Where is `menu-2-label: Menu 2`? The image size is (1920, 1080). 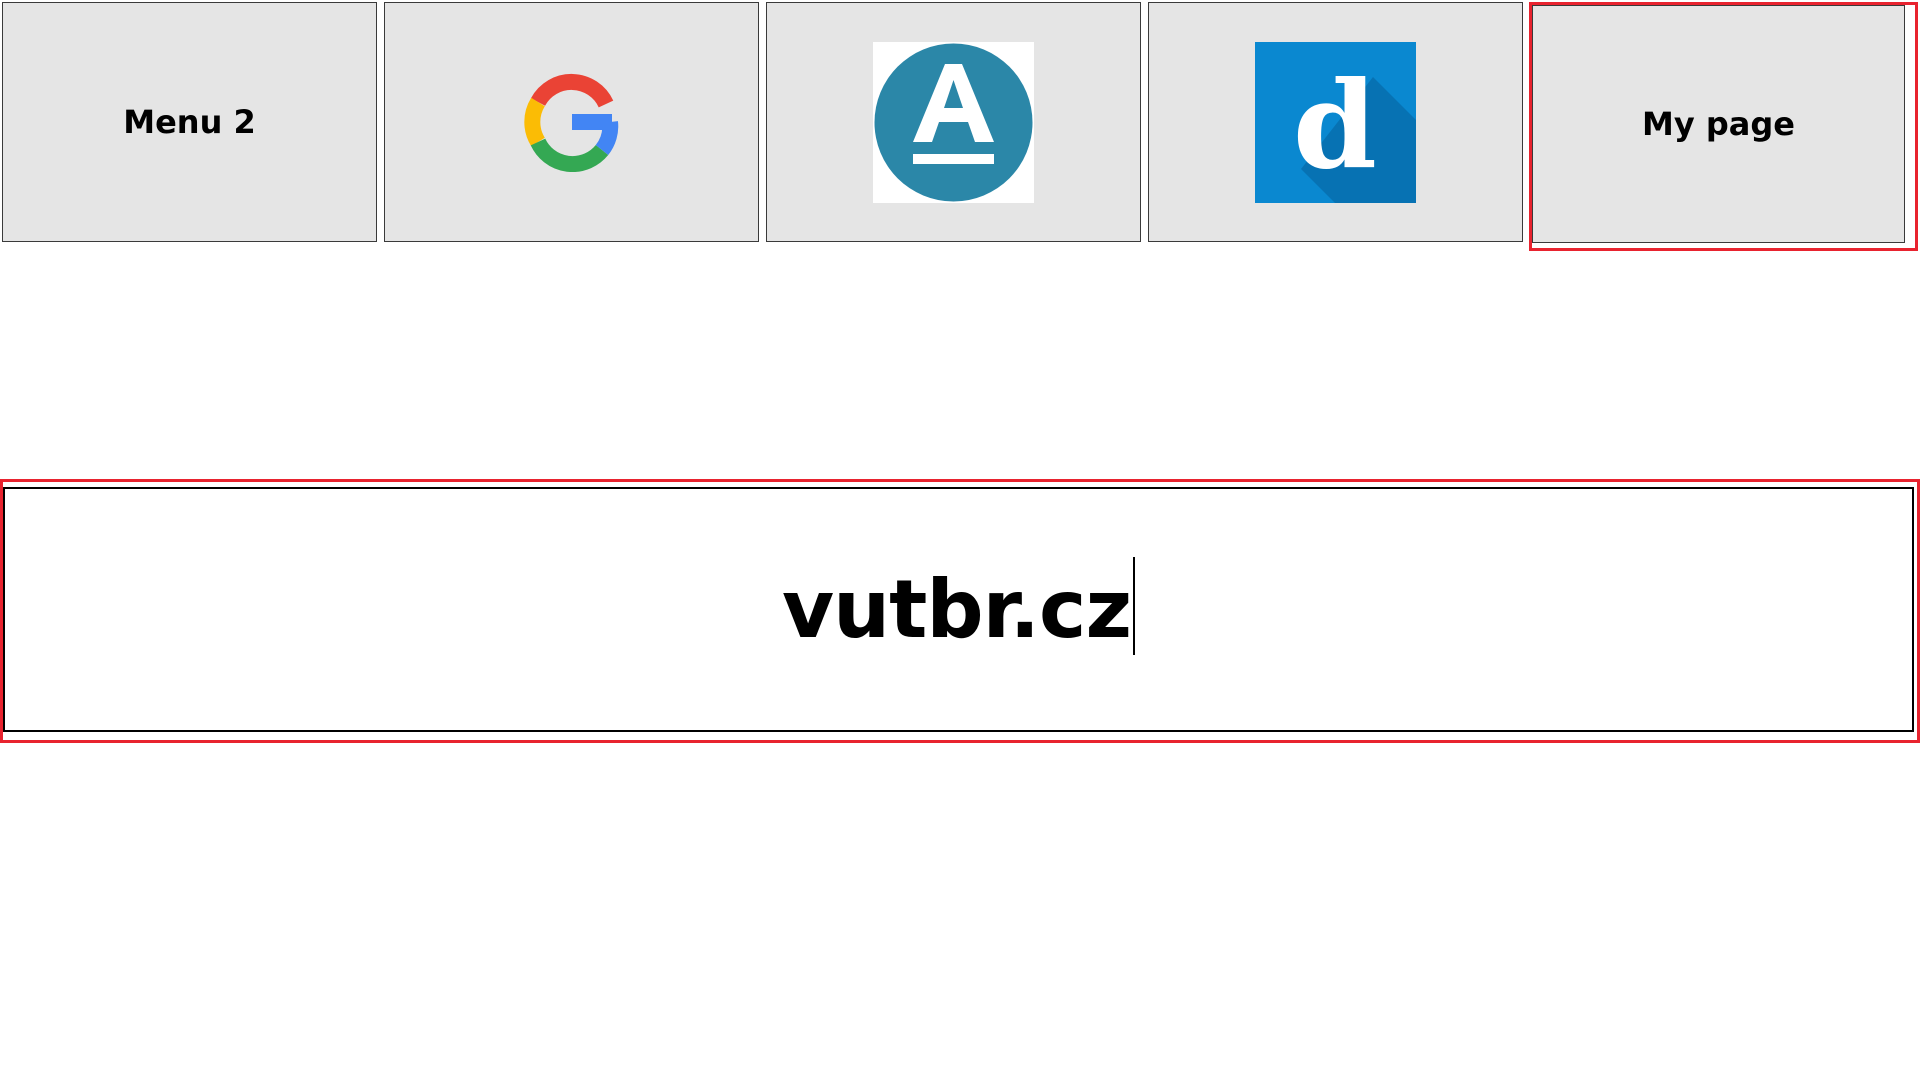
menu-2-label: Menu 2 is located at coordinates (189, 122).